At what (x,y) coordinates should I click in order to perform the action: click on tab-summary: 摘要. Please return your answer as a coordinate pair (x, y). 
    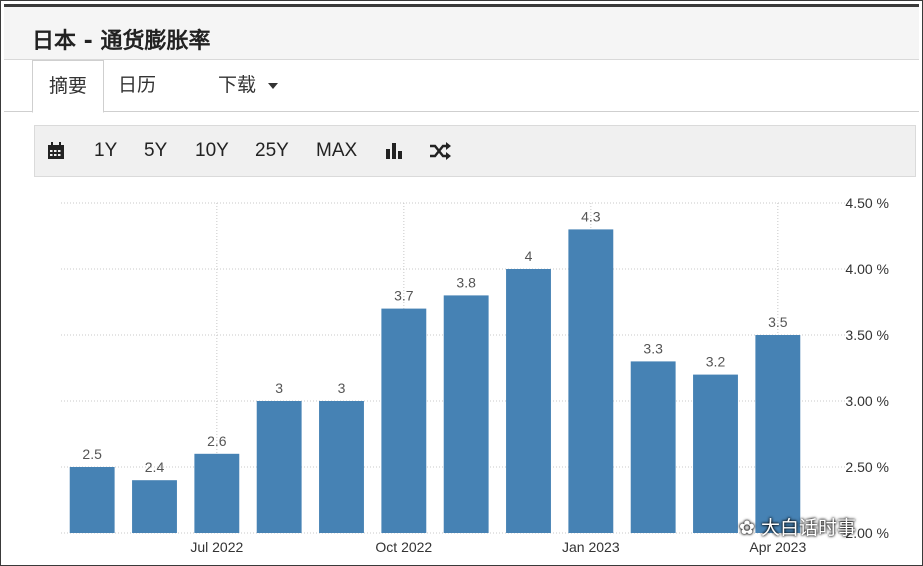
    Looking at the image, I should click on (68, 86).